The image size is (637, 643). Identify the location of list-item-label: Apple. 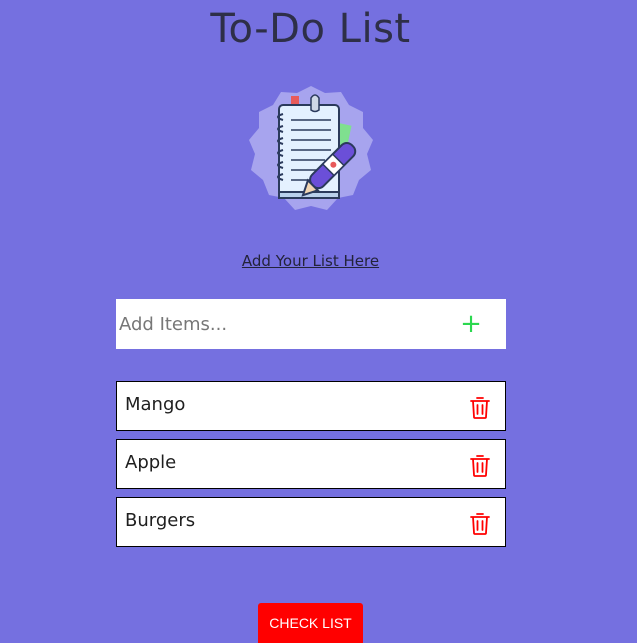
(151, 462).